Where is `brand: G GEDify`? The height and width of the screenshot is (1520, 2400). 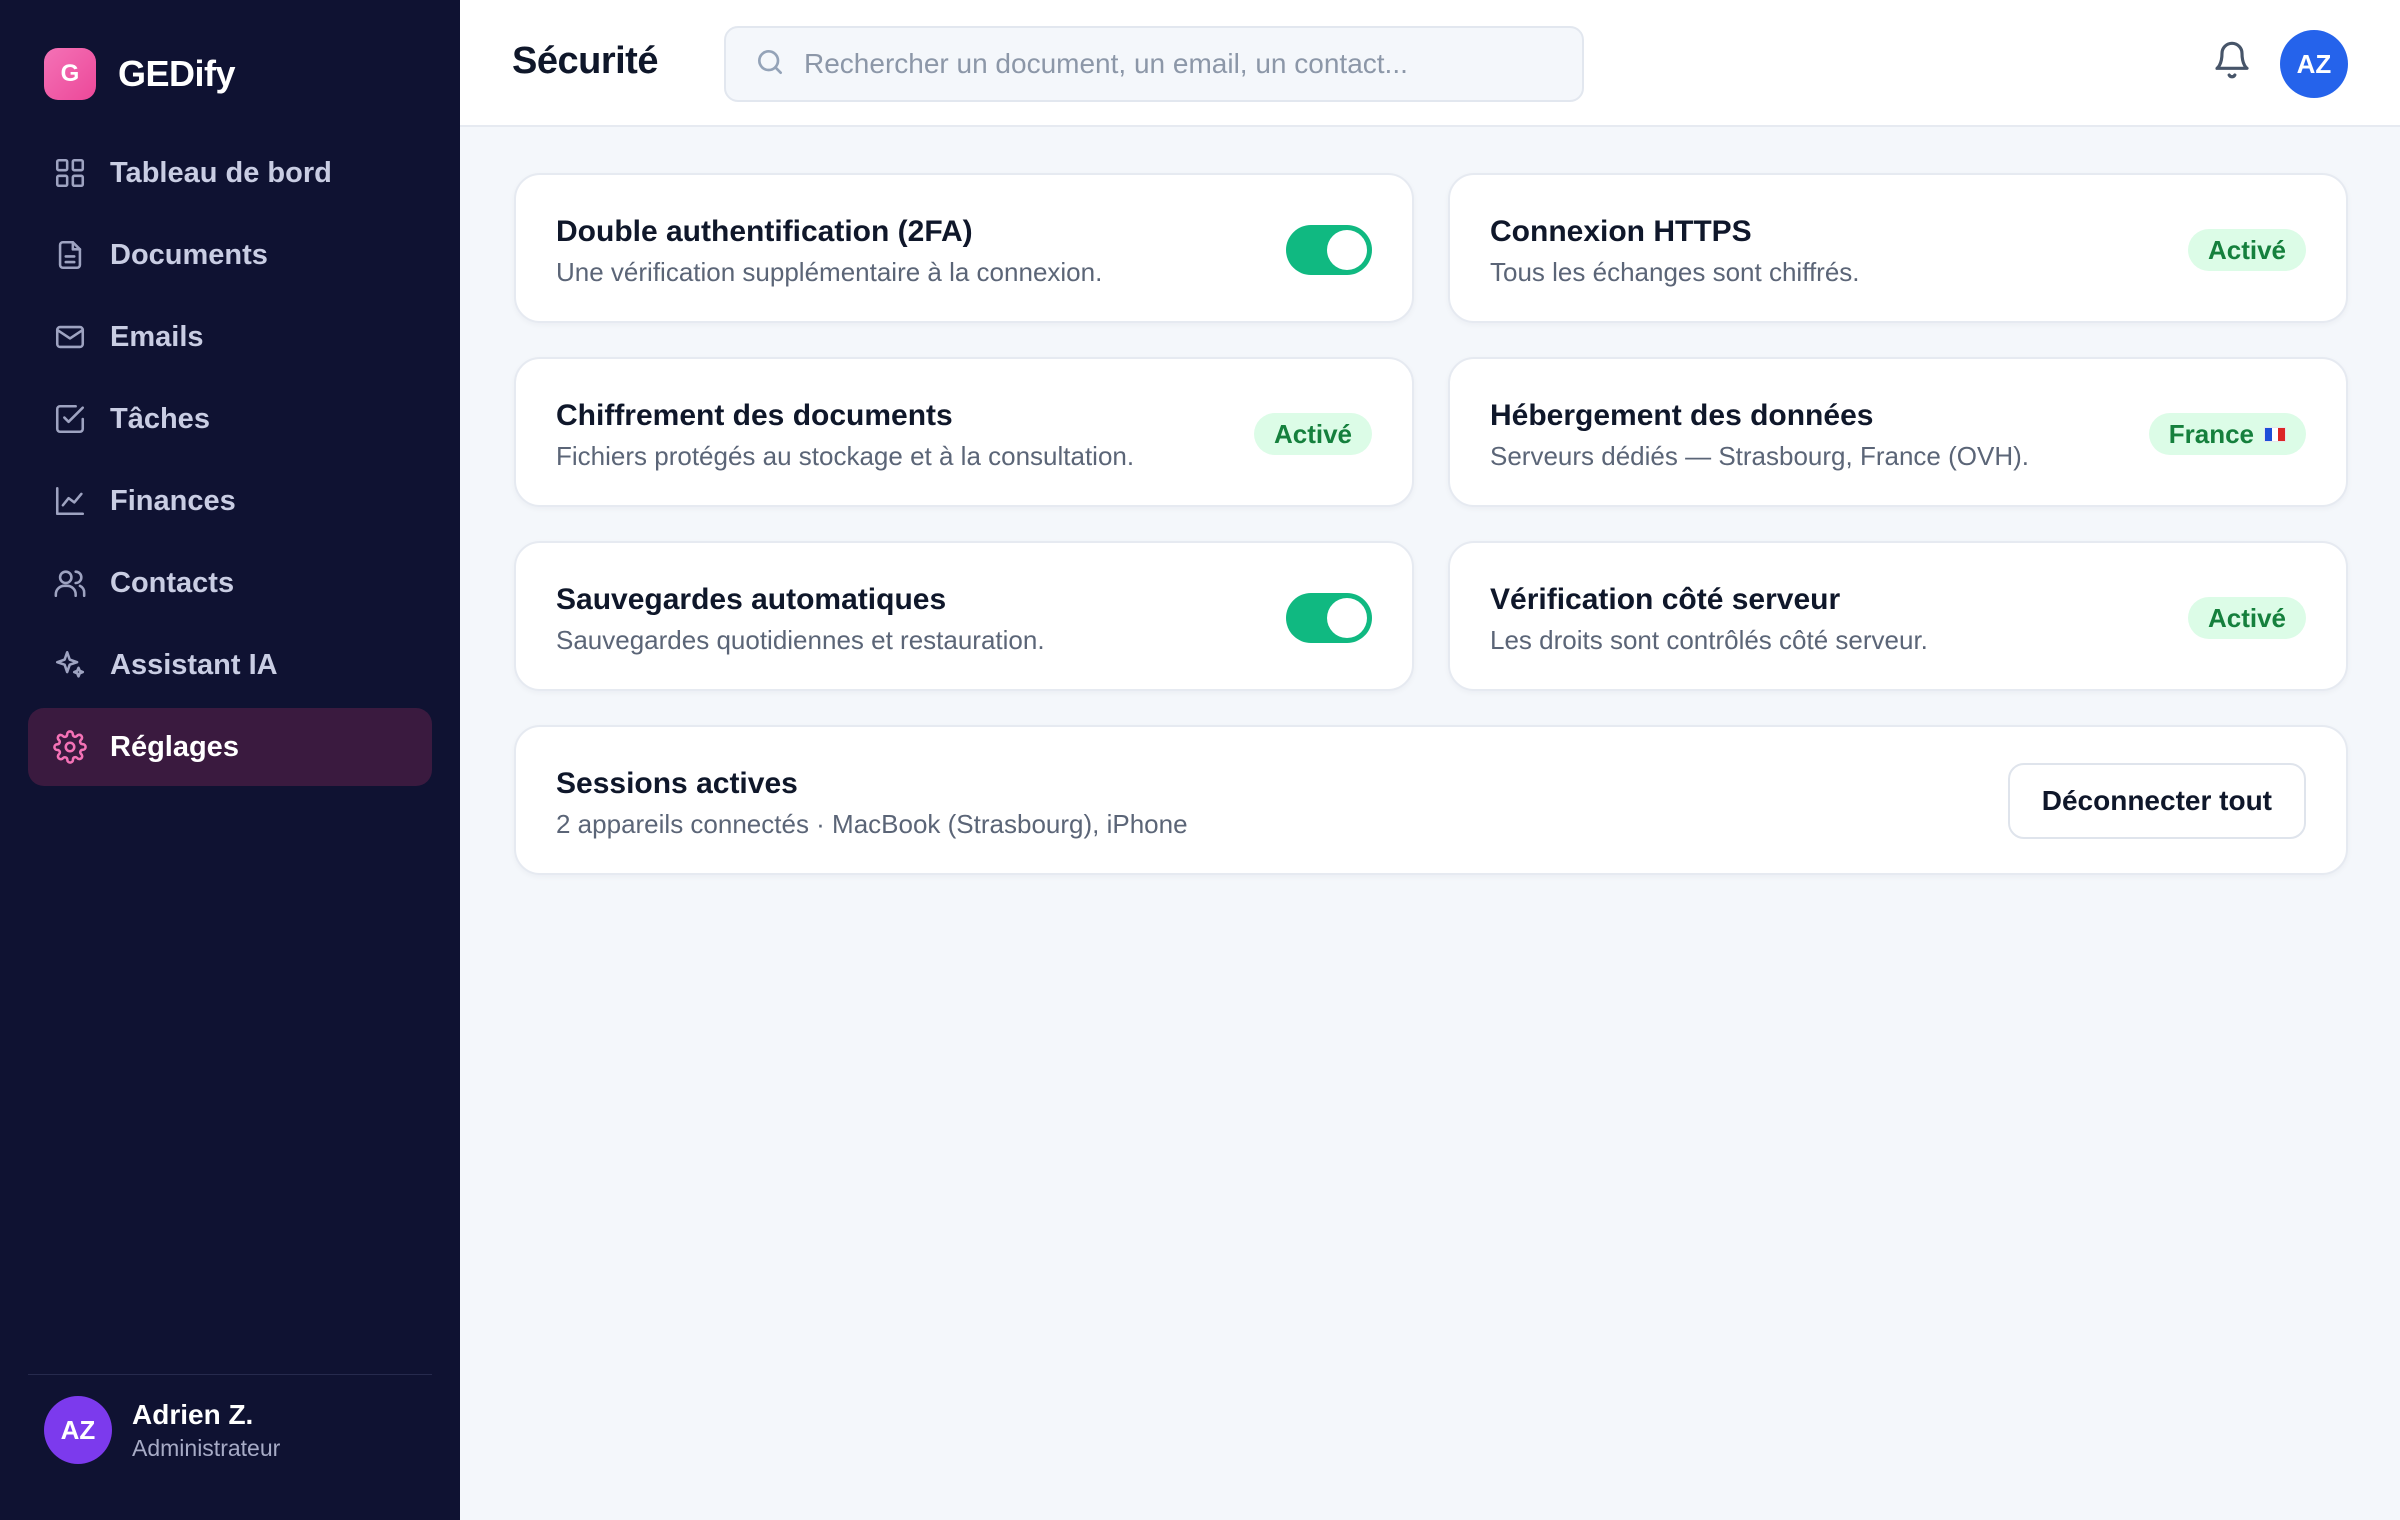
brand: G GEDify is located at coordinates (140, 74).